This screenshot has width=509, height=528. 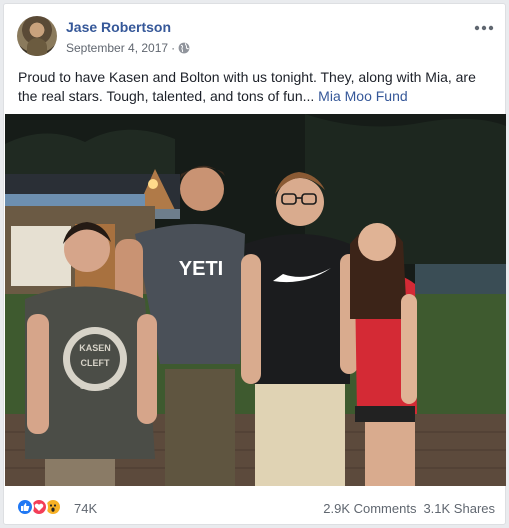 What do you see at coordinates (95, 348) in the screenshot?
I see `patch-text-1: KASEN` at bounding box center [95, 348].